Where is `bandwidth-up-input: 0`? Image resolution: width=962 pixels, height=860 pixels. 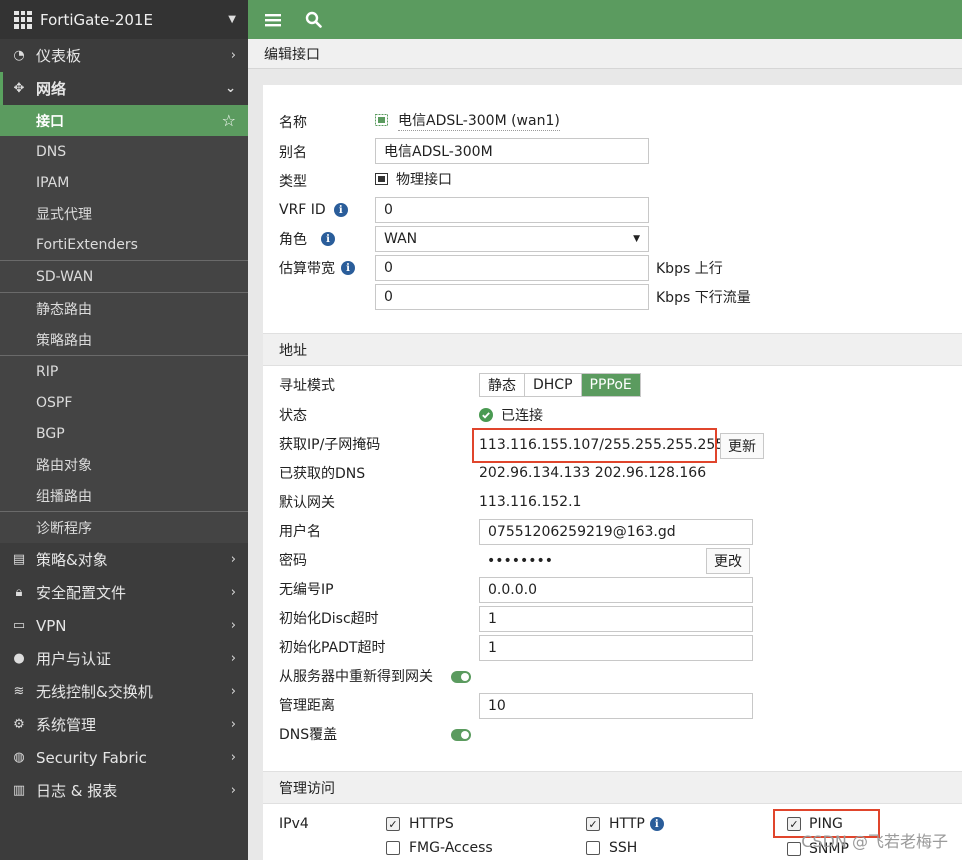 bandwidth-up-input: 0 is located at coordinates (512, 268).